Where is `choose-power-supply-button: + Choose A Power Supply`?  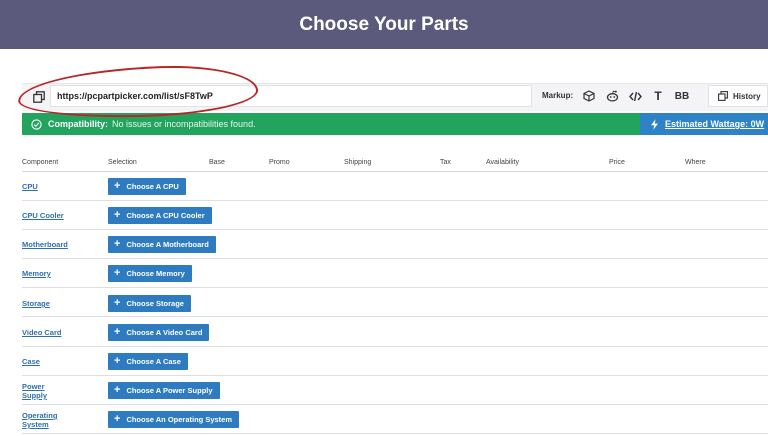 choose-power-supply-button: + Choose A Power Supply is located at coordinates (164, 390).